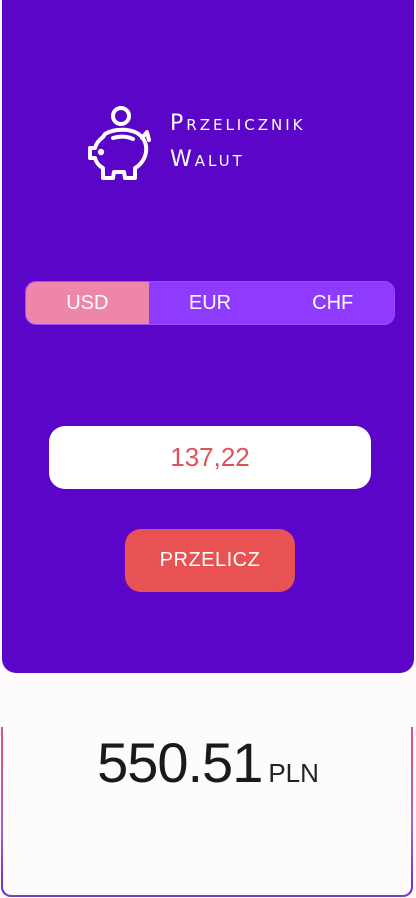  What do you see at coordinates (210, 560) in the screenshot?
I see `convert-button: PRZELICZ` at bounding box center [210, 560].